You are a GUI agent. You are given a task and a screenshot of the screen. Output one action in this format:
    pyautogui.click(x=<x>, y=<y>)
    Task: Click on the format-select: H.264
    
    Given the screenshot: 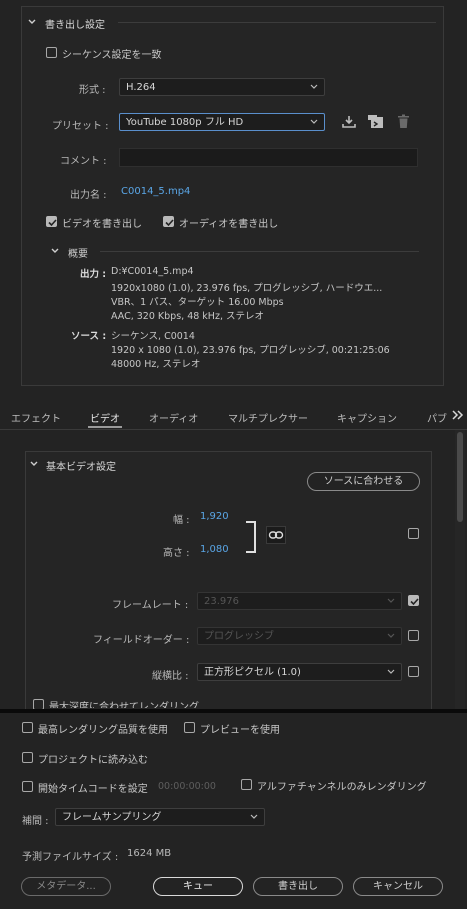 What is the action you would take?
    pyautogui.click(x=222, y=87)
    